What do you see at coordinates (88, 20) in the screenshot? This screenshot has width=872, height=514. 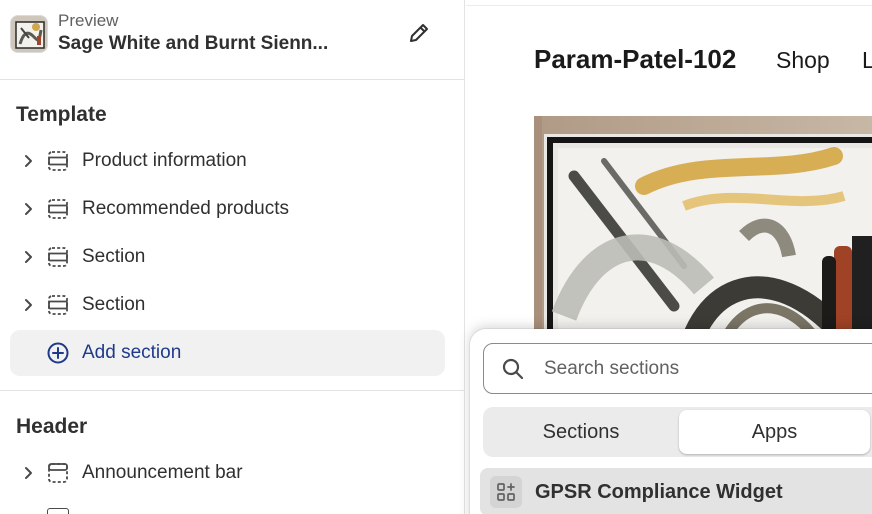 I see `preview-label: Preview` at bounding box center [88, 20].